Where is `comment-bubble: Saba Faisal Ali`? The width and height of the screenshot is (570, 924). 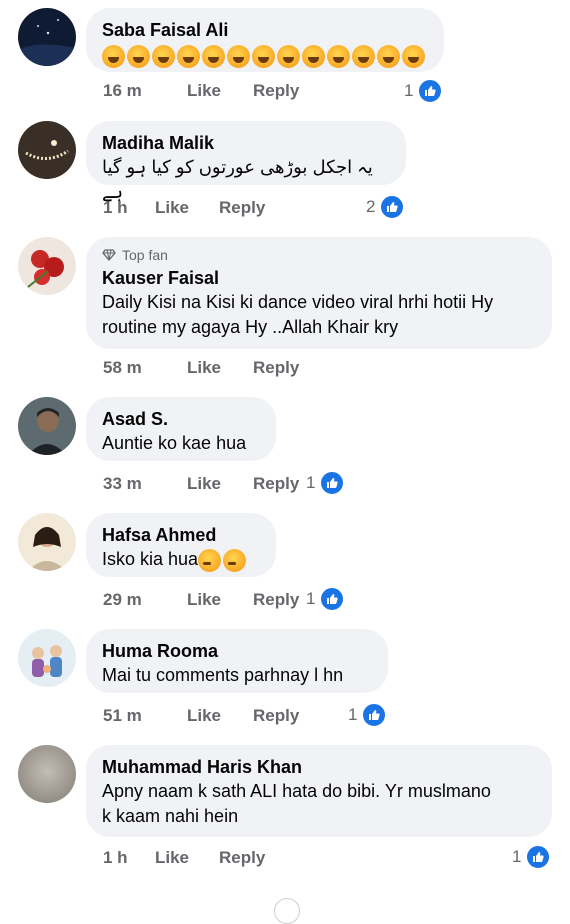
comment-bubble: Saba Faisal Ali is located at coordinates (265, 40).